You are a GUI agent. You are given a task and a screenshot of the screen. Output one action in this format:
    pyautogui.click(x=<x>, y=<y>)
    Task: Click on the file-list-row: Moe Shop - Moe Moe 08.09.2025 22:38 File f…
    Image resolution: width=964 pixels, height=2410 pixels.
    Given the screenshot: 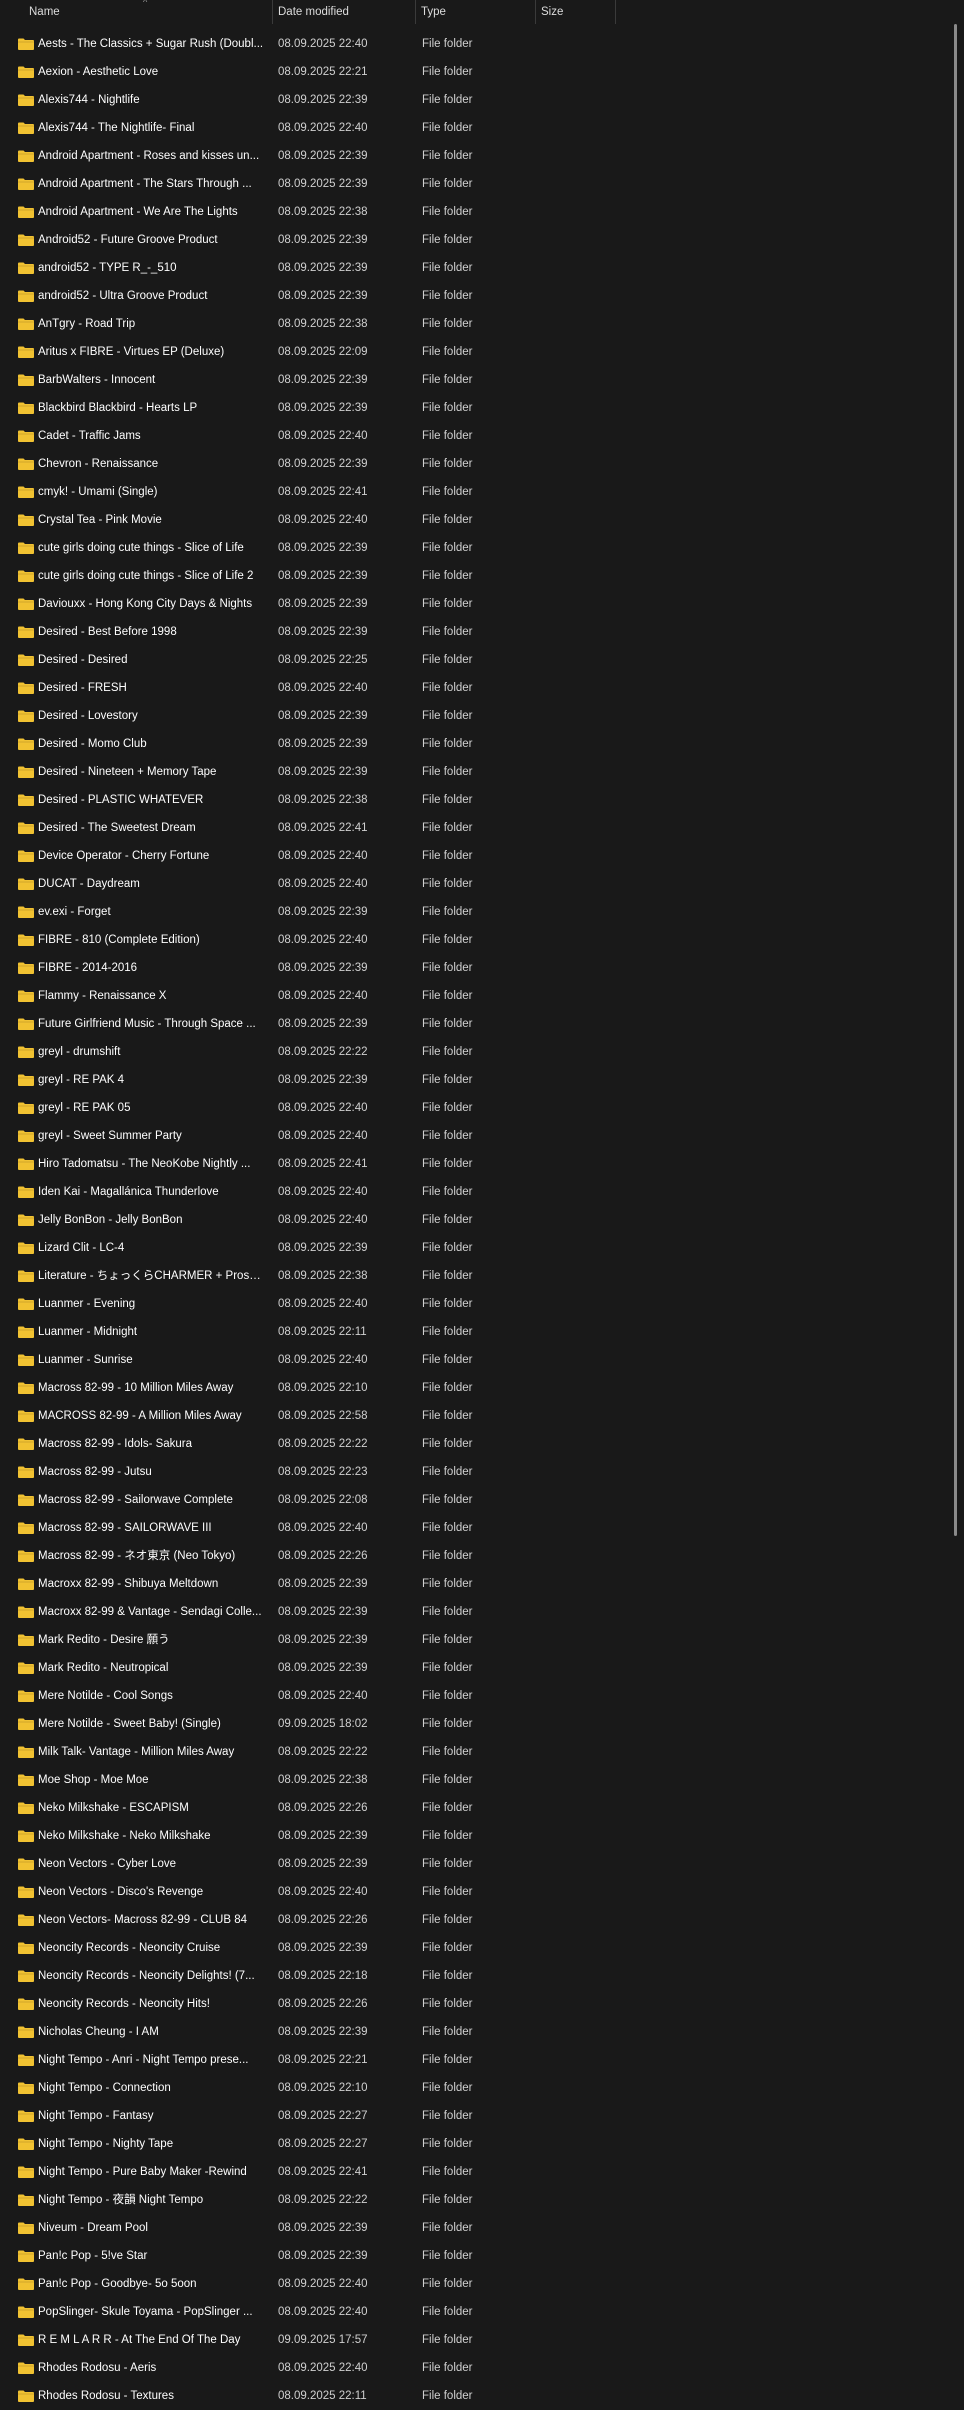 What is the action you would take?
    pyautogui.click(x=470, y=1780)
    